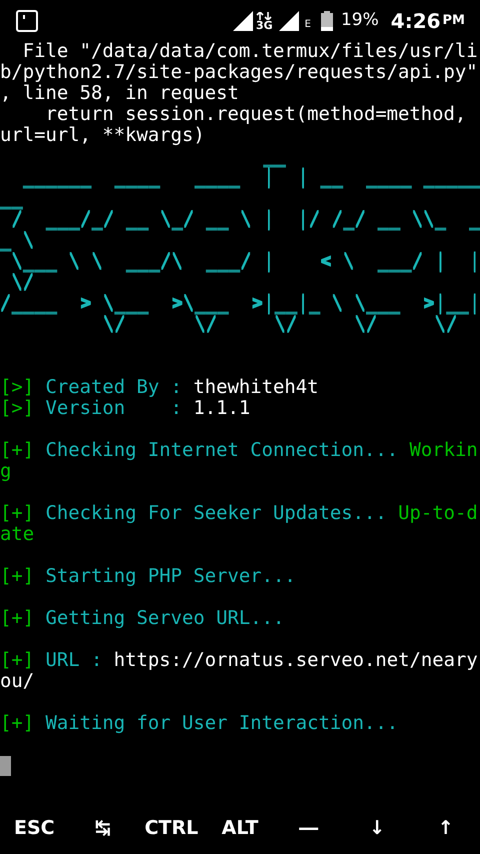 This screenshot has width=480, height=854. Describe the element at coordinates (17, 242) in the screenshot. I see `ascii-art-line: _ \` at that location.